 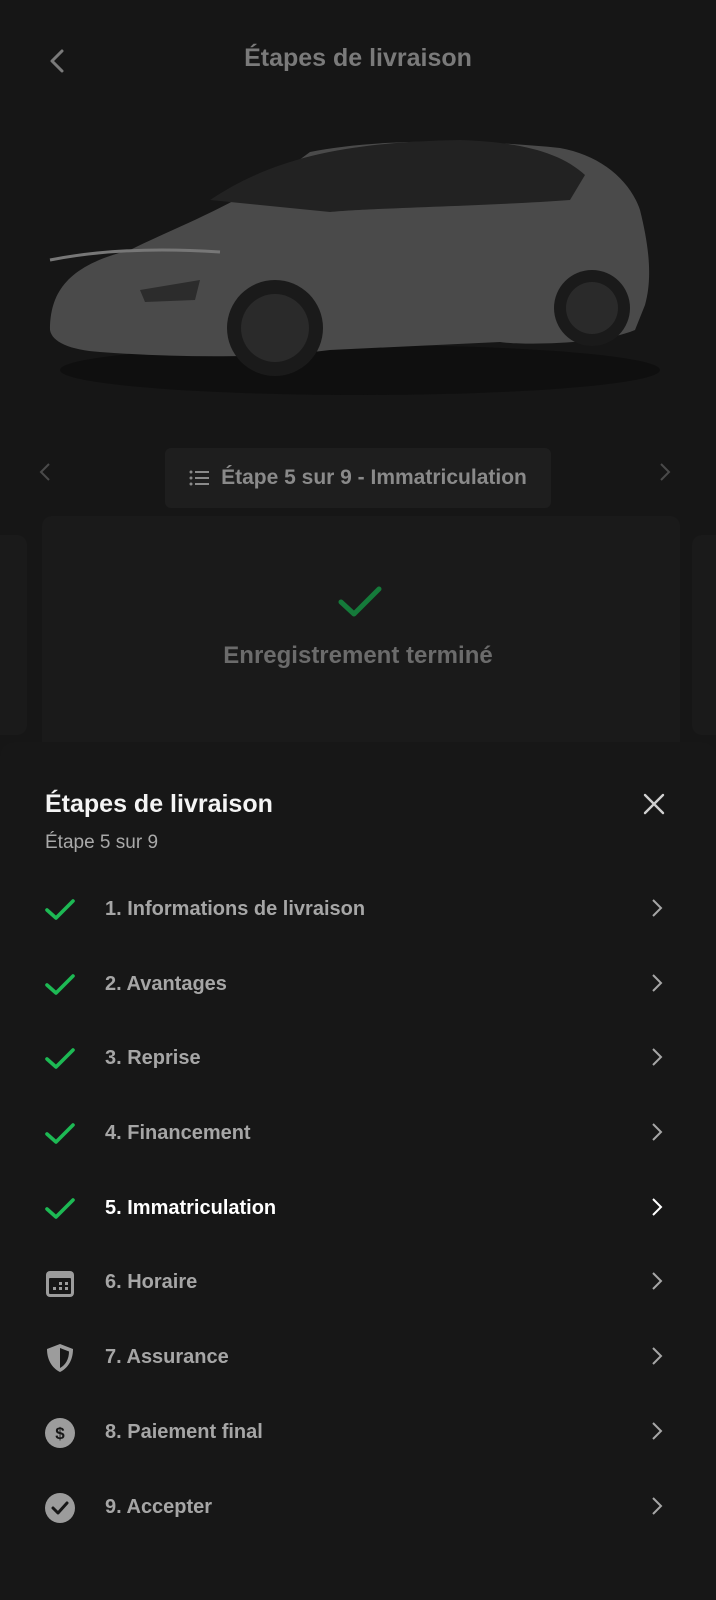 I want to click on top-bar: Étapes de livraison, so click(x=358, y=60).